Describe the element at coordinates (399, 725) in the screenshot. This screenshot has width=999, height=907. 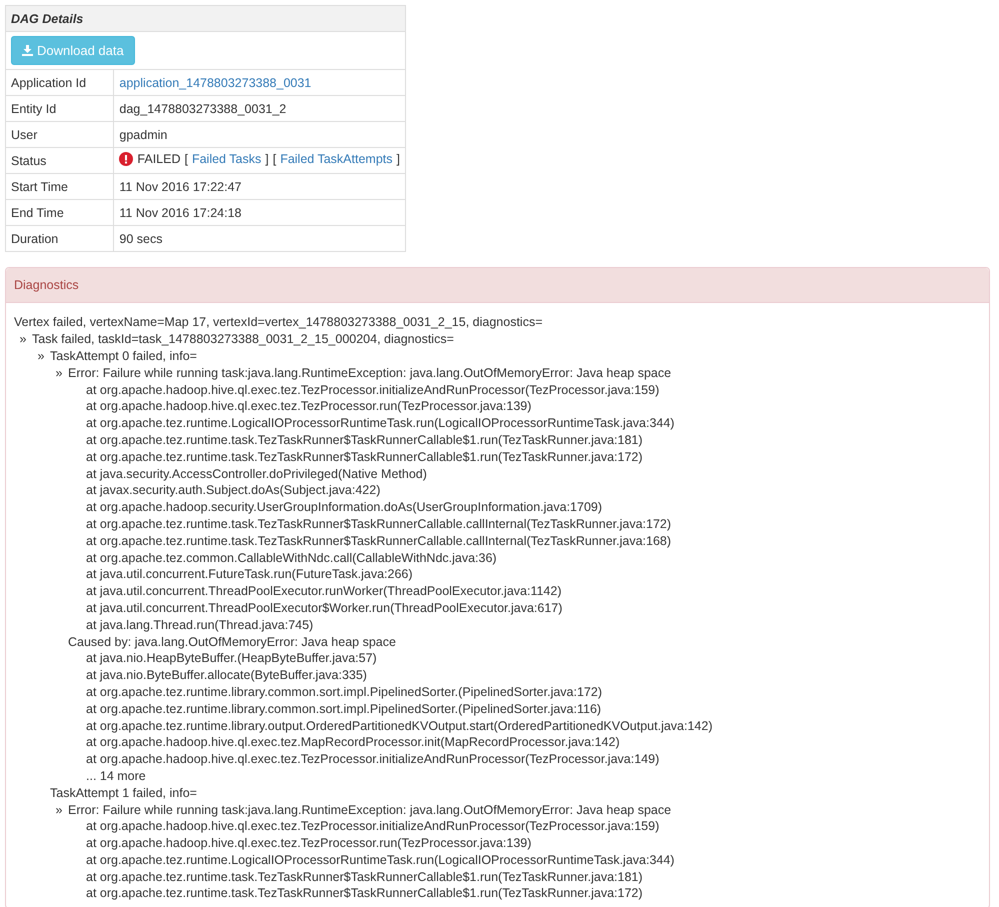
I see `log-line: at org.apache.tez.runtime.library.output.OrderedPartitionedKVOutput.start(OrderedPartitionedKVOutput.java:142)` at that location.